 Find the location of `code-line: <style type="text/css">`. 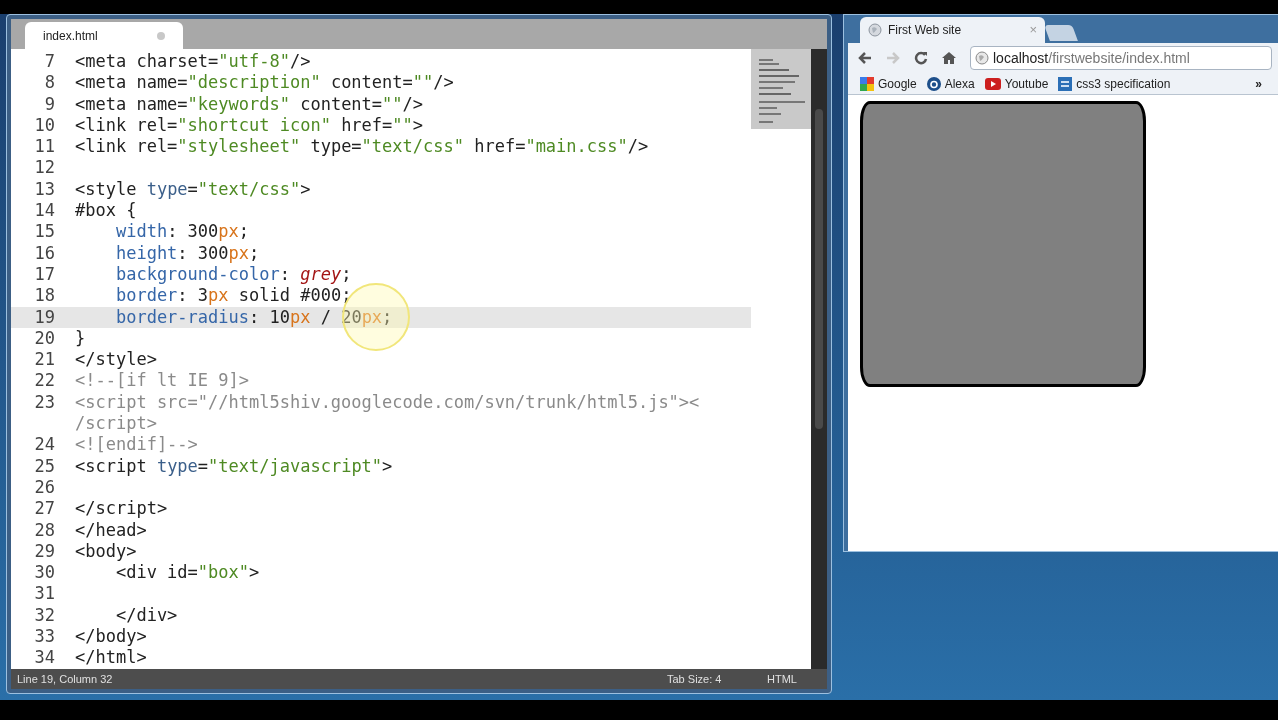

code-line: <style type="text/css"> is located at coordinates (193, 189).